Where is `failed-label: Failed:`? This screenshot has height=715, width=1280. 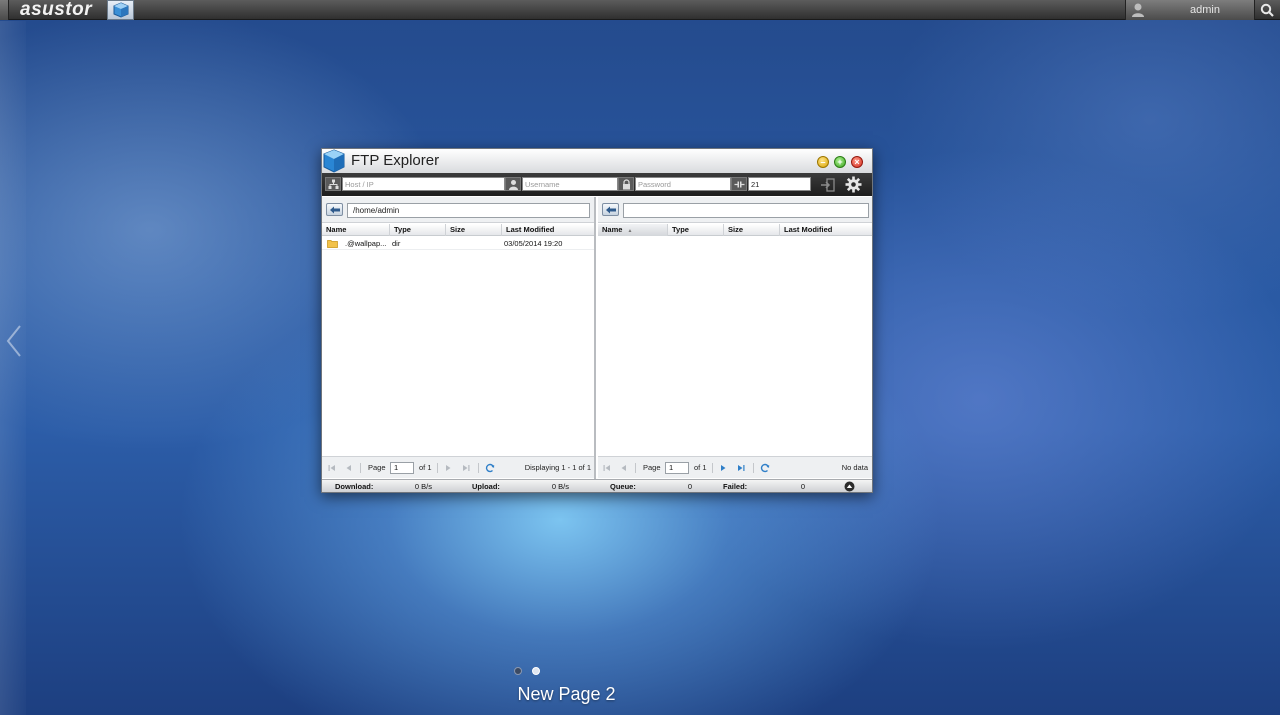 failed-label: Failed: is located at coordinates (735, 486).